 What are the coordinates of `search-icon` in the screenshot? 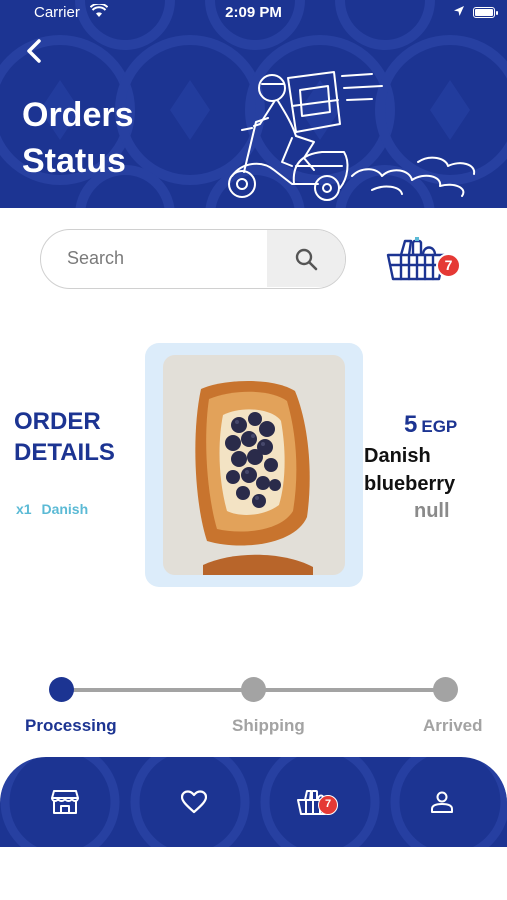 It's located at (306, 259).